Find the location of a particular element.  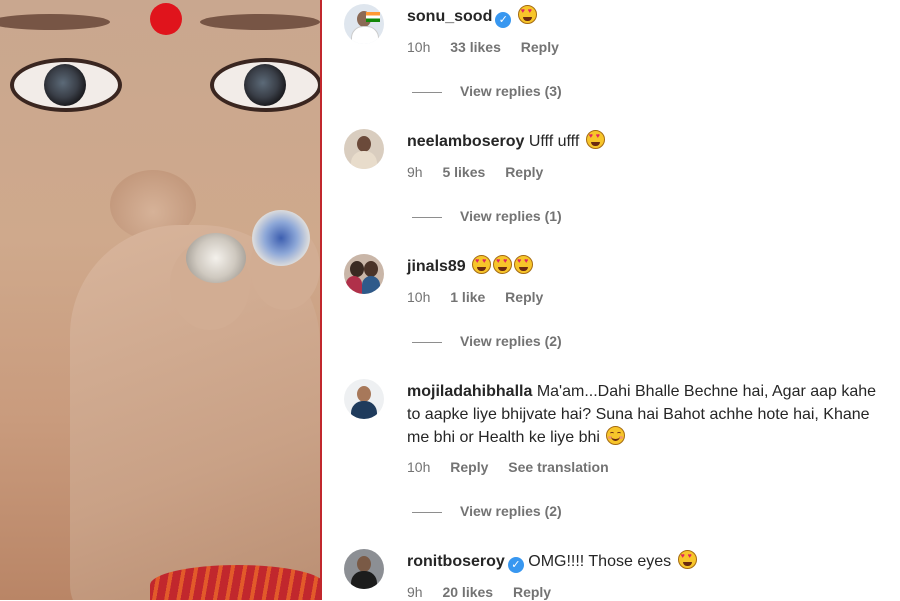

left-eye is located at coordinates (66, 85).